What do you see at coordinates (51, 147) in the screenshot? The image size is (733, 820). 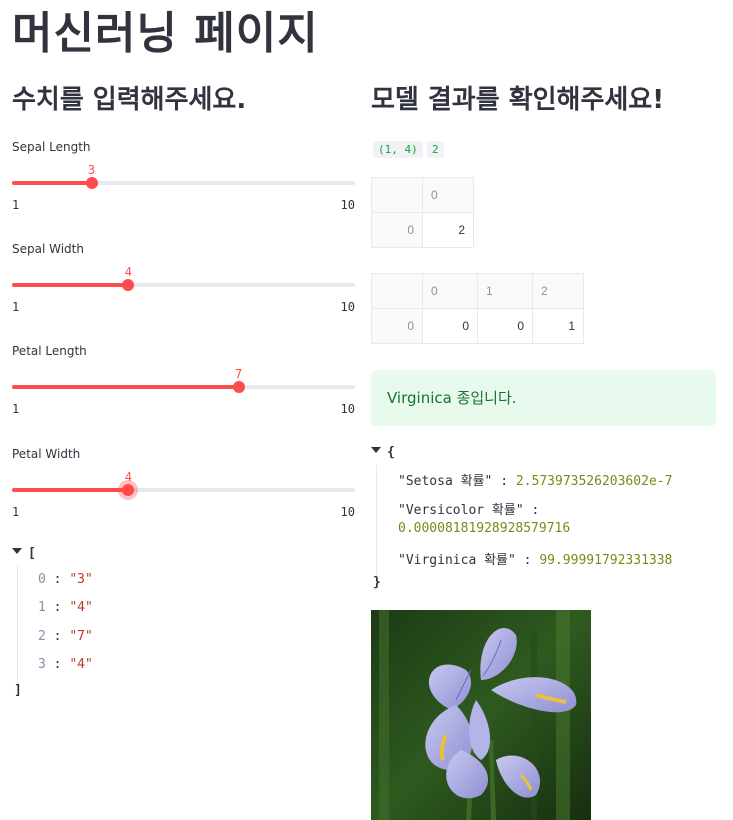 I see `slider-label: Sepal Length` at bounding box center [51, 147].